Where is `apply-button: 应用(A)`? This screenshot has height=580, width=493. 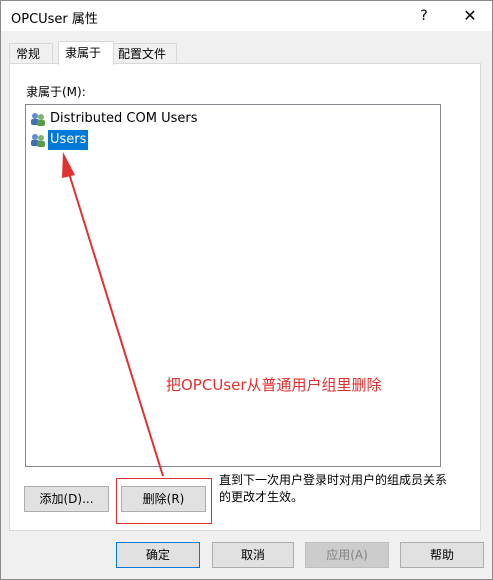
apply-button: 应用(A) is located at coordinates (347, 555).